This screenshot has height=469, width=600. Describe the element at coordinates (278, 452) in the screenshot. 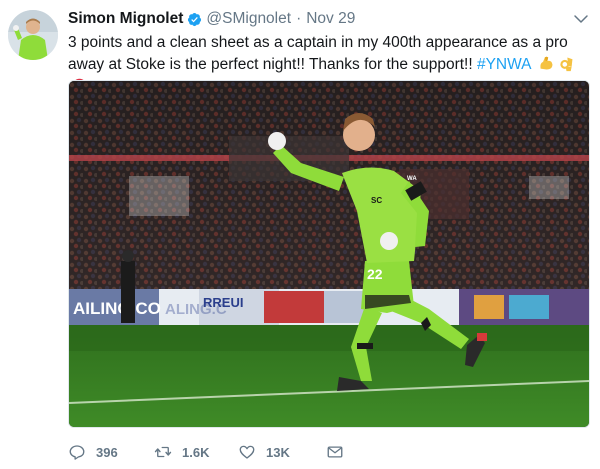

I see `like-count: 13K` at that location.